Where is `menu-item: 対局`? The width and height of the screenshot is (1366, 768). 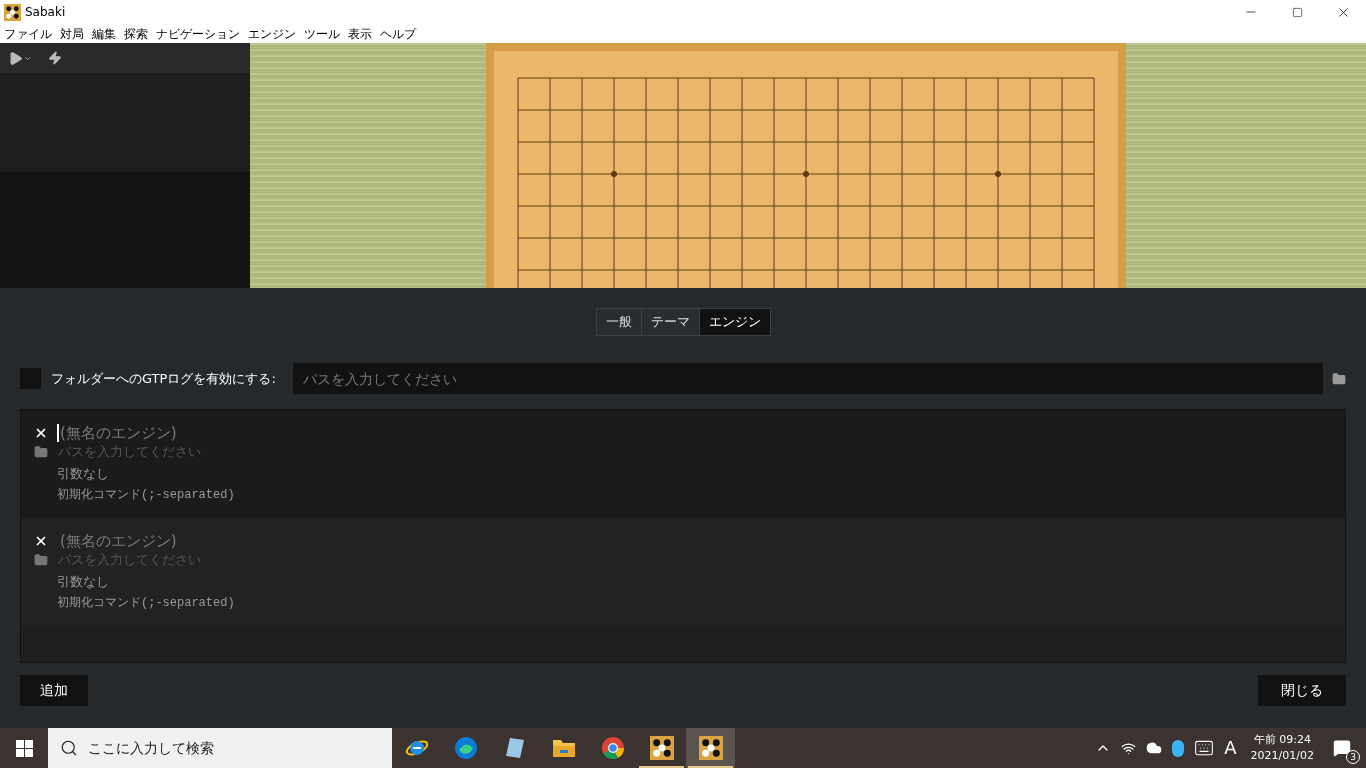 menu-item: 対局 is located at coordinates (72, 33).